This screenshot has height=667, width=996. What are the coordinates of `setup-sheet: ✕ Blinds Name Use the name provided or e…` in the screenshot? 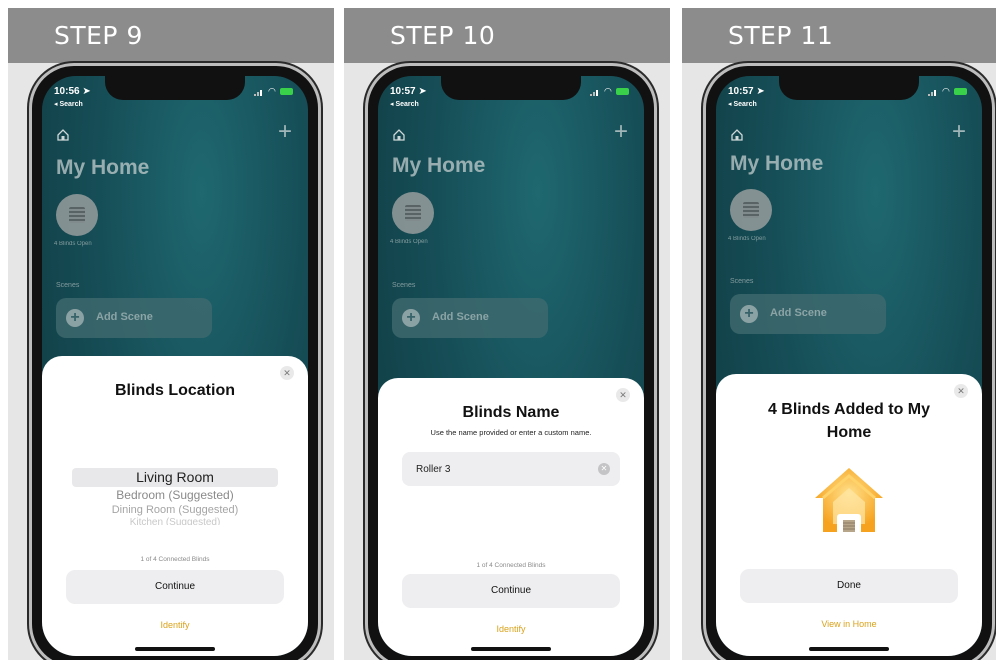 It's located at (511, 517).